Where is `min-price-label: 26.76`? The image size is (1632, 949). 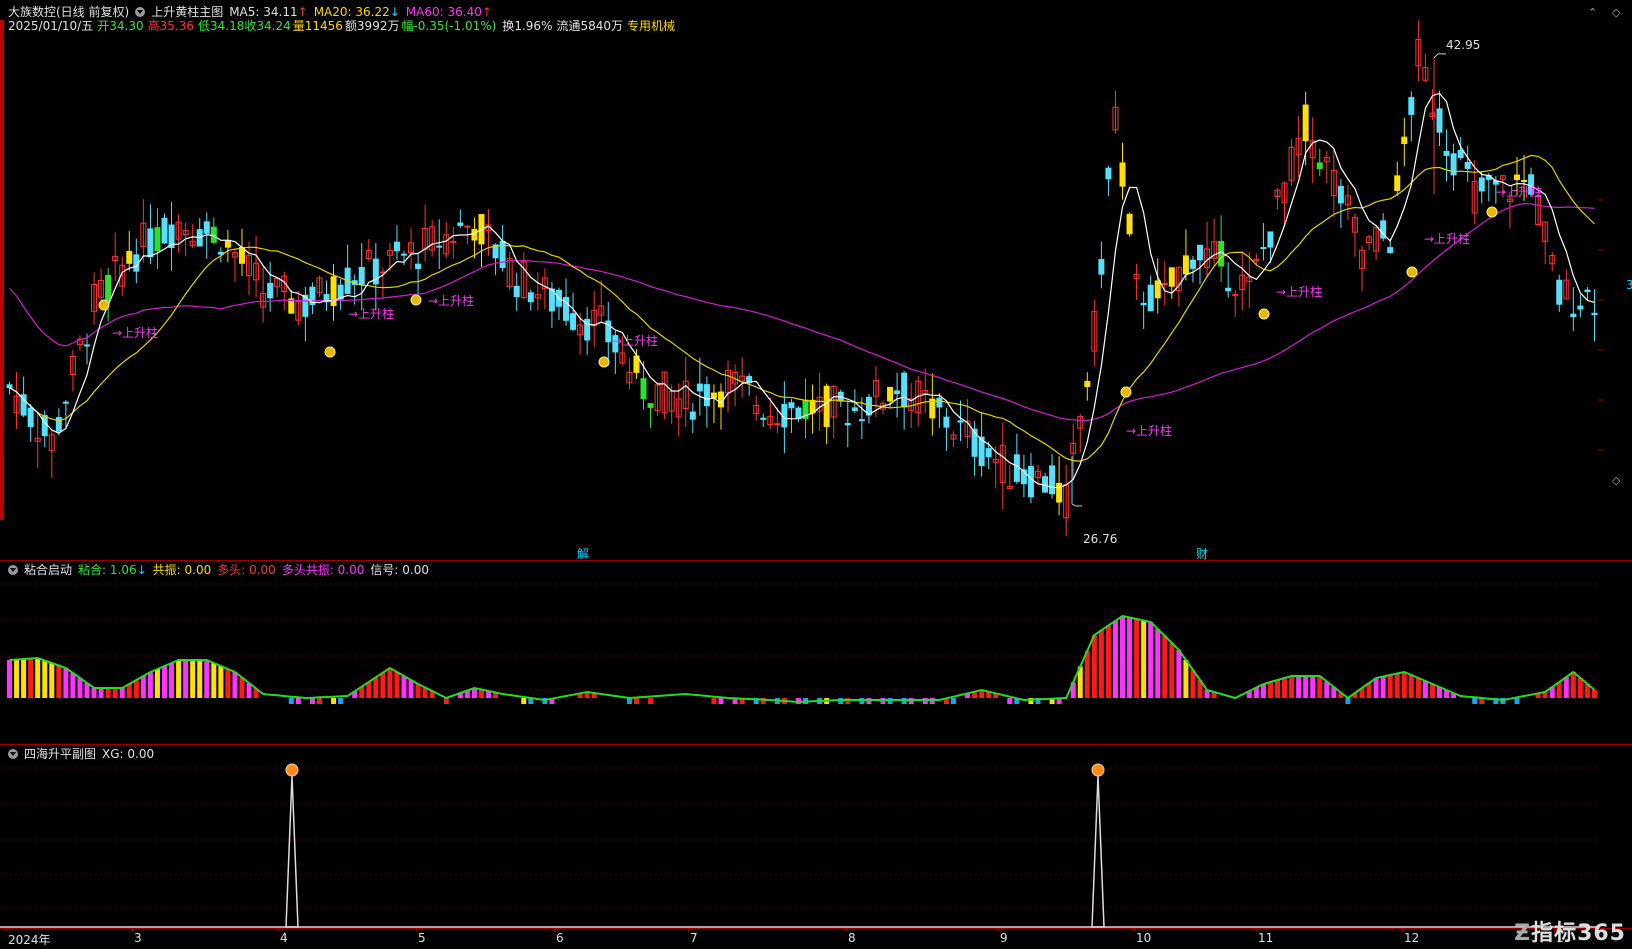
min-price-label: 26.76 is located at coordinates (1100, 539).